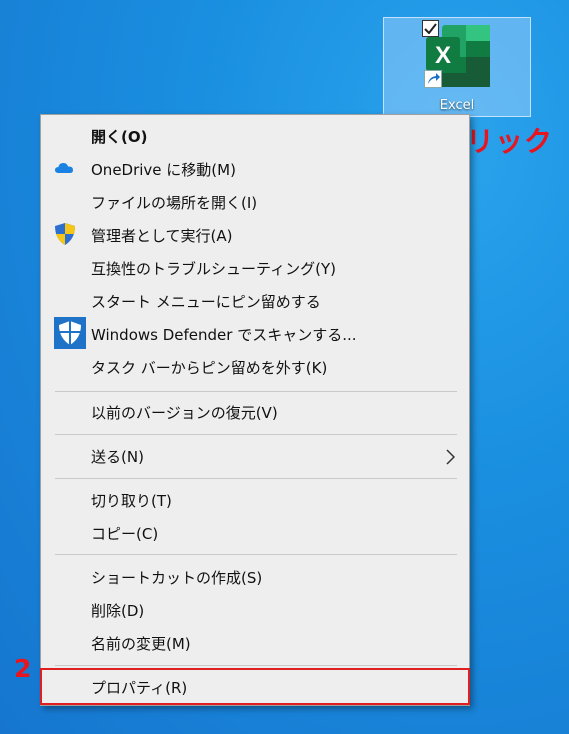  I want to click on menu-item-move-to-onedrive: OneDrive に移動(M), so click(255, 169).